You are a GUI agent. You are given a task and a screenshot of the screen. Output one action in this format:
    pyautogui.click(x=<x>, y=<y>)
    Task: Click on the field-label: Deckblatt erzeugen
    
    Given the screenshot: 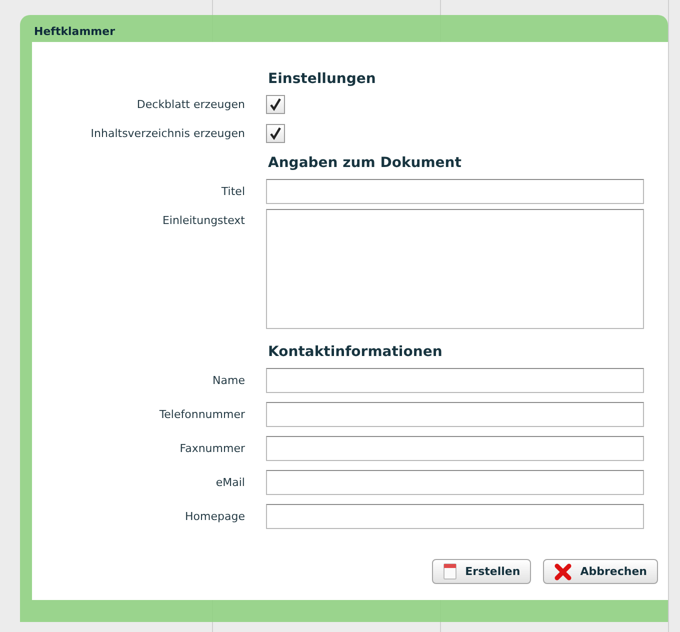 What is the action you would take?
    pyautogui.click(x=191, y=104)
    